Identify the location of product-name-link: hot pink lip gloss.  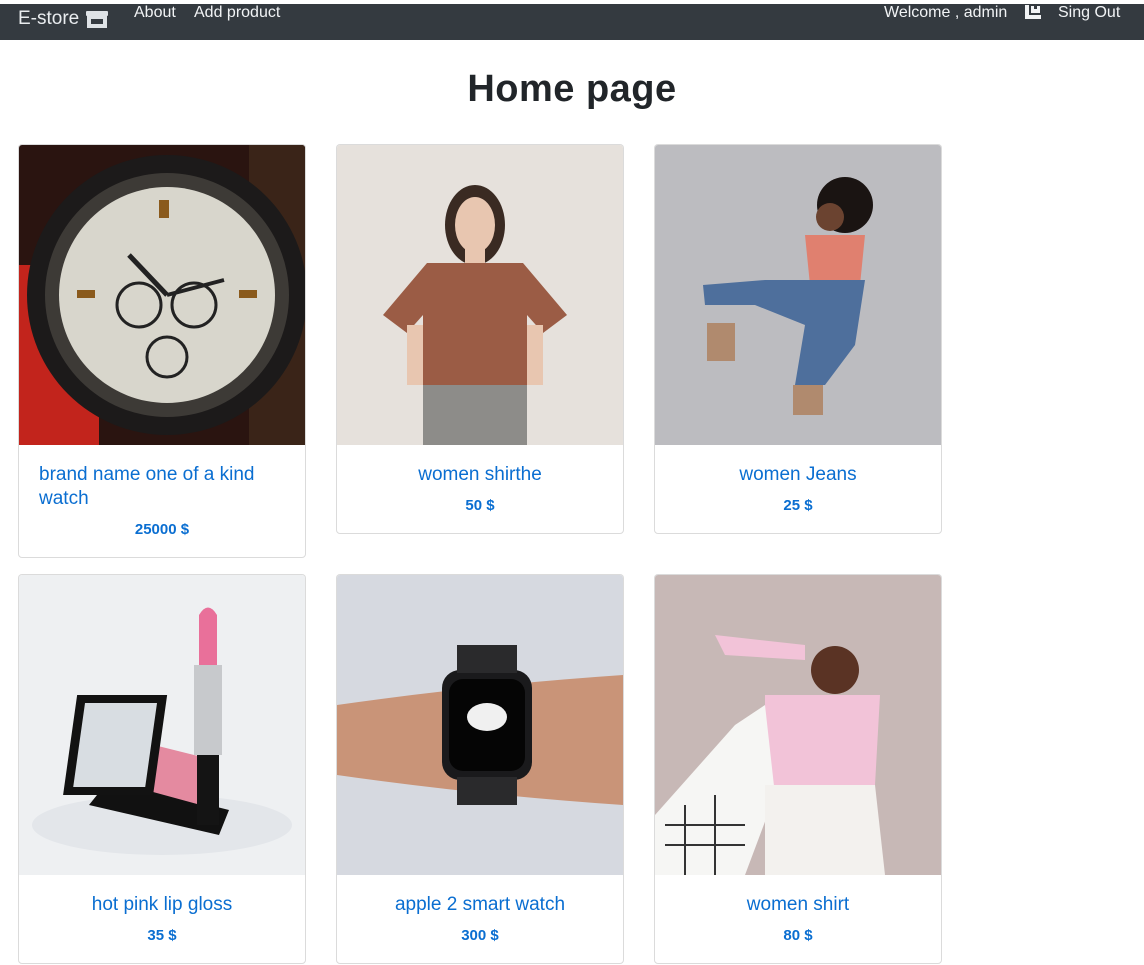
(162, 905).